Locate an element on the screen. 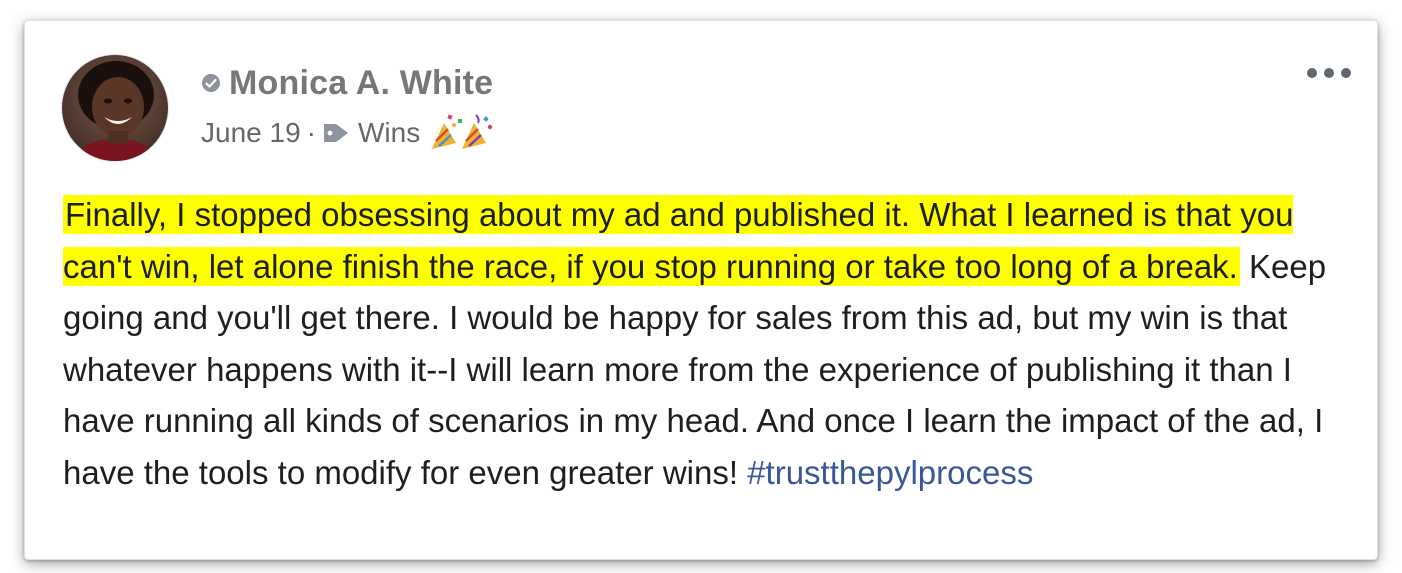 The image size is (1402, 573). avatar-photo-icon is located at coordinates (115, 108).